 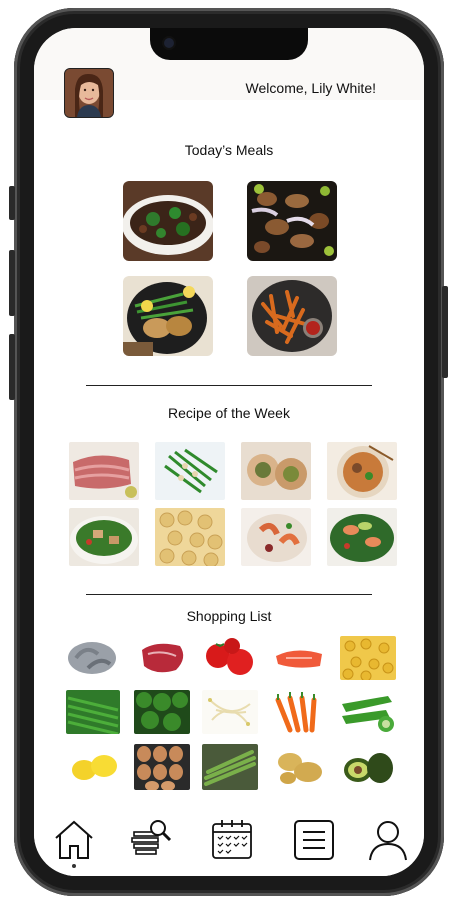 I want to click on recipe-macaroni, so click(x=190, y=537).